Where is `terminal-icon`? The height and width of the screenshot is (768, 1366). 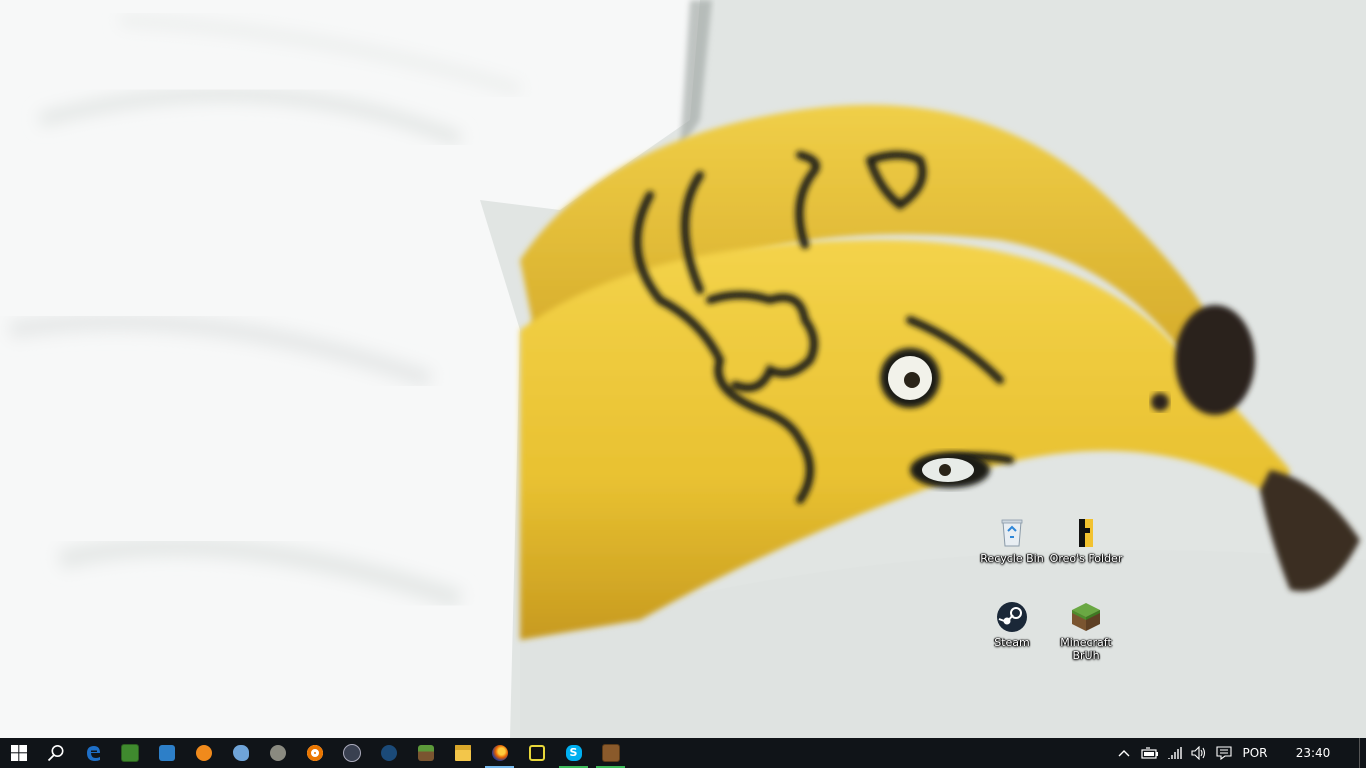
terminal-icon is located at coordinates (536, 753).